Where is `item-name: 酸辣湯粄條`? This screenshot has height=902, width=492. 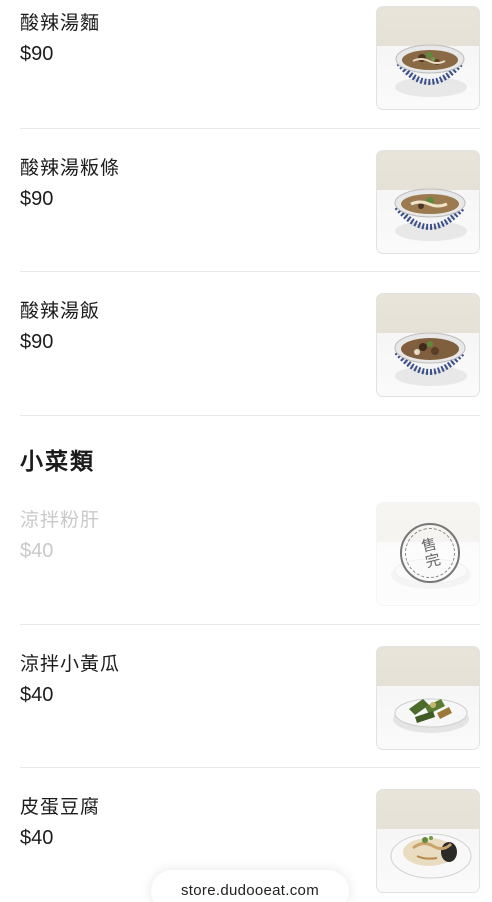
item-name: 酸辣湯粄條 is located at coordinates (70, 168).